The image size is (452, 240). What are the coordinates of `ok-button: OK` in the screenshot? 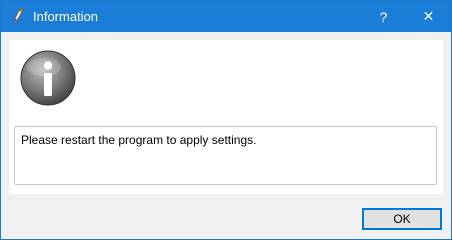 It's located at (402, 219).